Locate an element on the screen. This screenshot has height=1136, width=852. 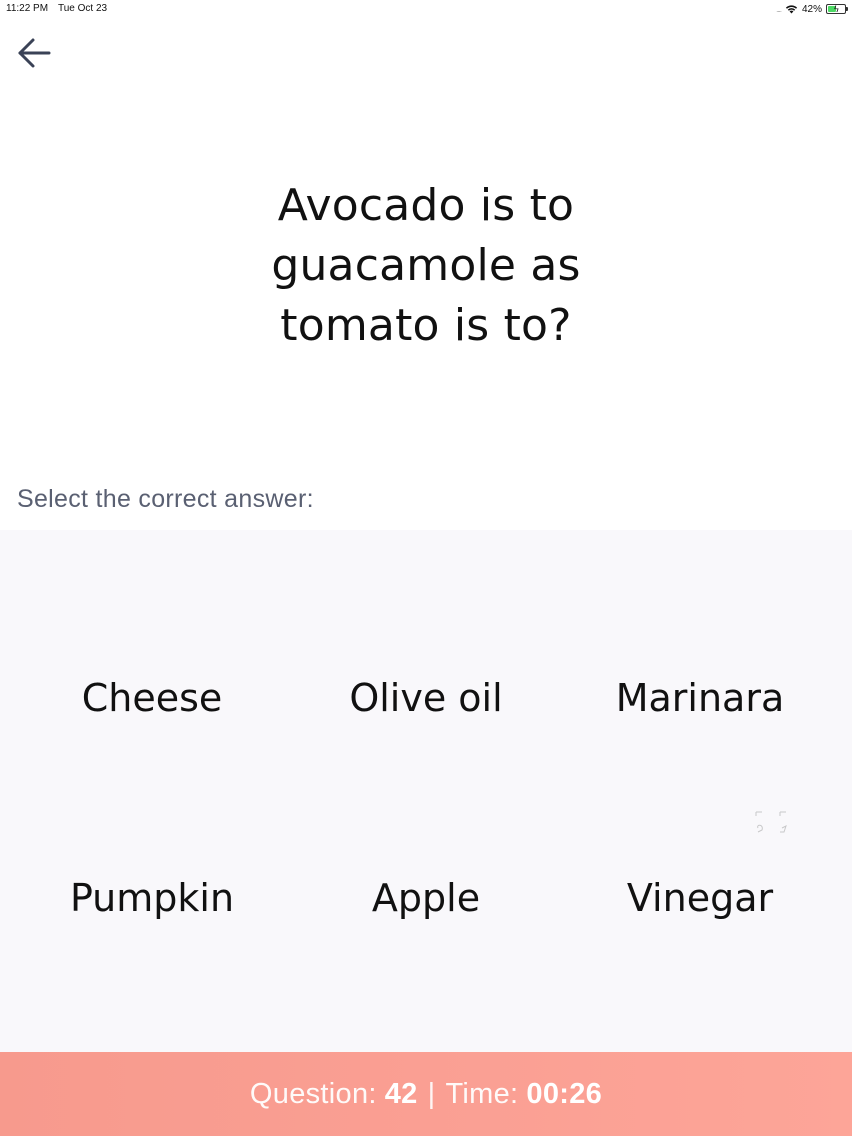
time-value: 00:26 is located at coordinates (564, 1093).